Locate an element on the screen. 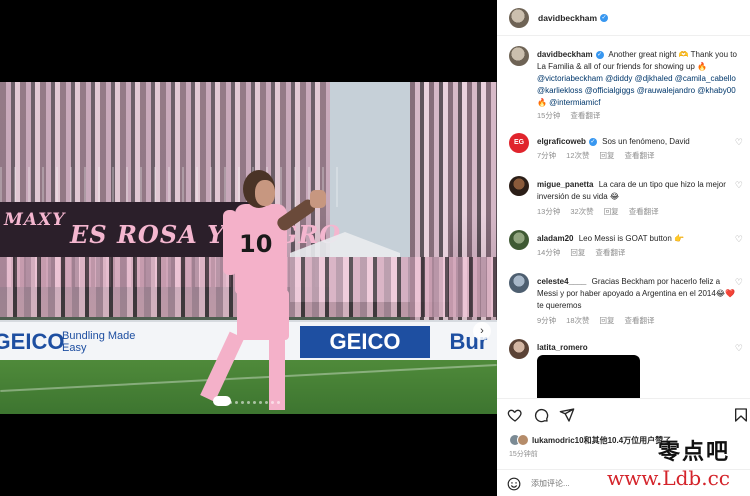 The width and height of the screenshot is (750, 496). comment-username: aladam20 is located at coordinates (555, 238).